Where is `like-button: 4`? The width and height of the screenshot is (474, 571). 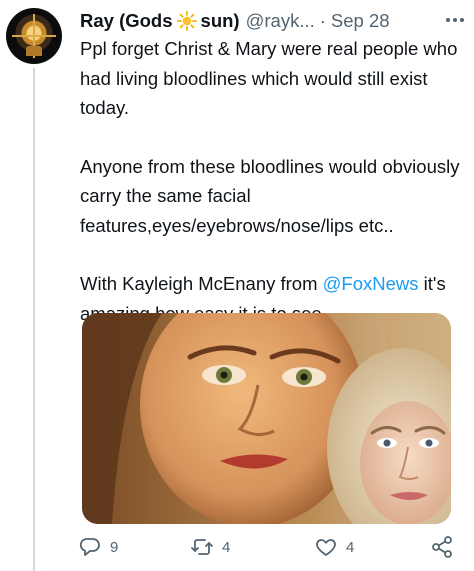 like-button: 4 is located at coordinates (334, 547).